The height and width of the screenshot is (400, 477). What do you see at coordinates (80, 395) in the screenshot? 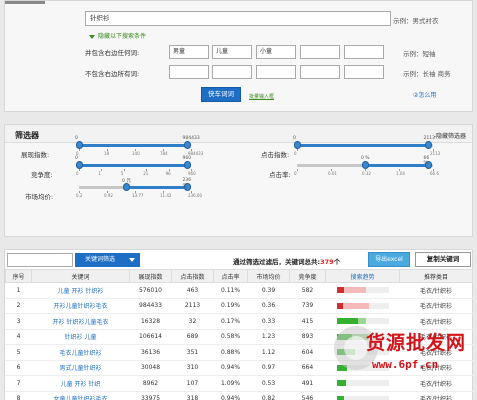
I see `cell-kw: 女童儿童针织衫毛衣` at bounding box center [80, 395].